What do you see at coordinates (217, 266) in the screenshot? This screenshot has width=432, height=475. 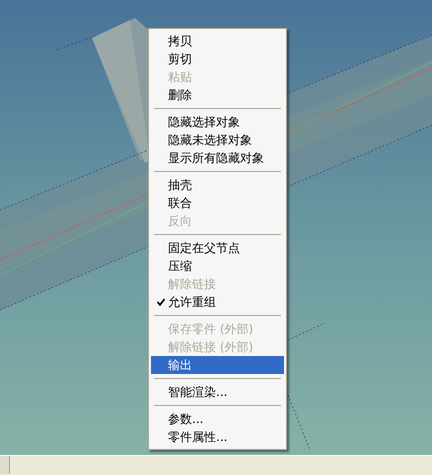 I see `menu-item: 压缩` at bounding box center [217, 266].